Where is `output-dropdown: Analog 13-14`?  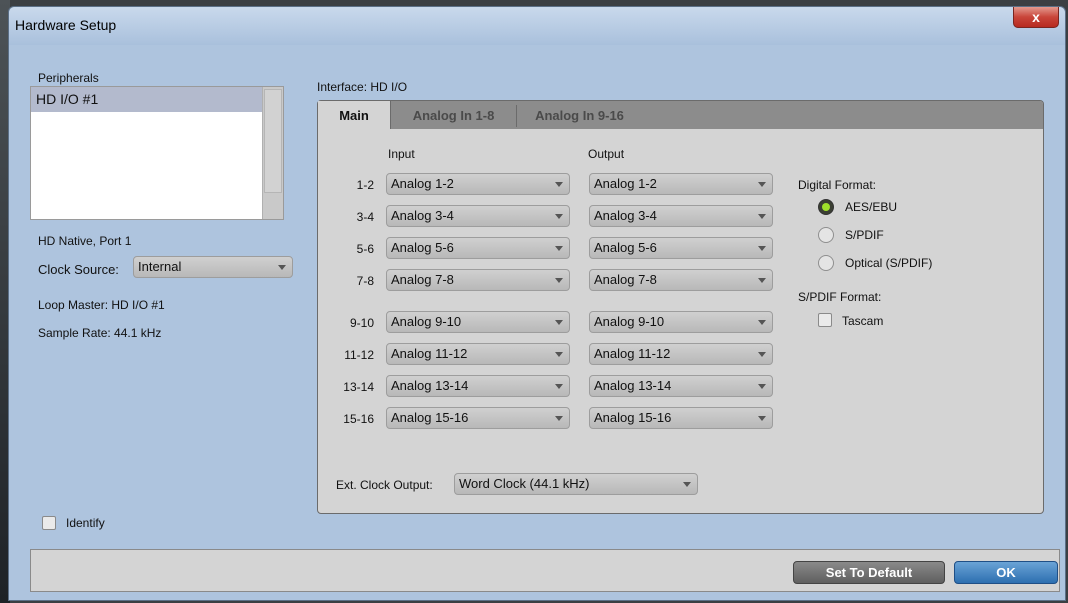 output-dropdown: Analog 13-14 is located at coordinates (681, 386).